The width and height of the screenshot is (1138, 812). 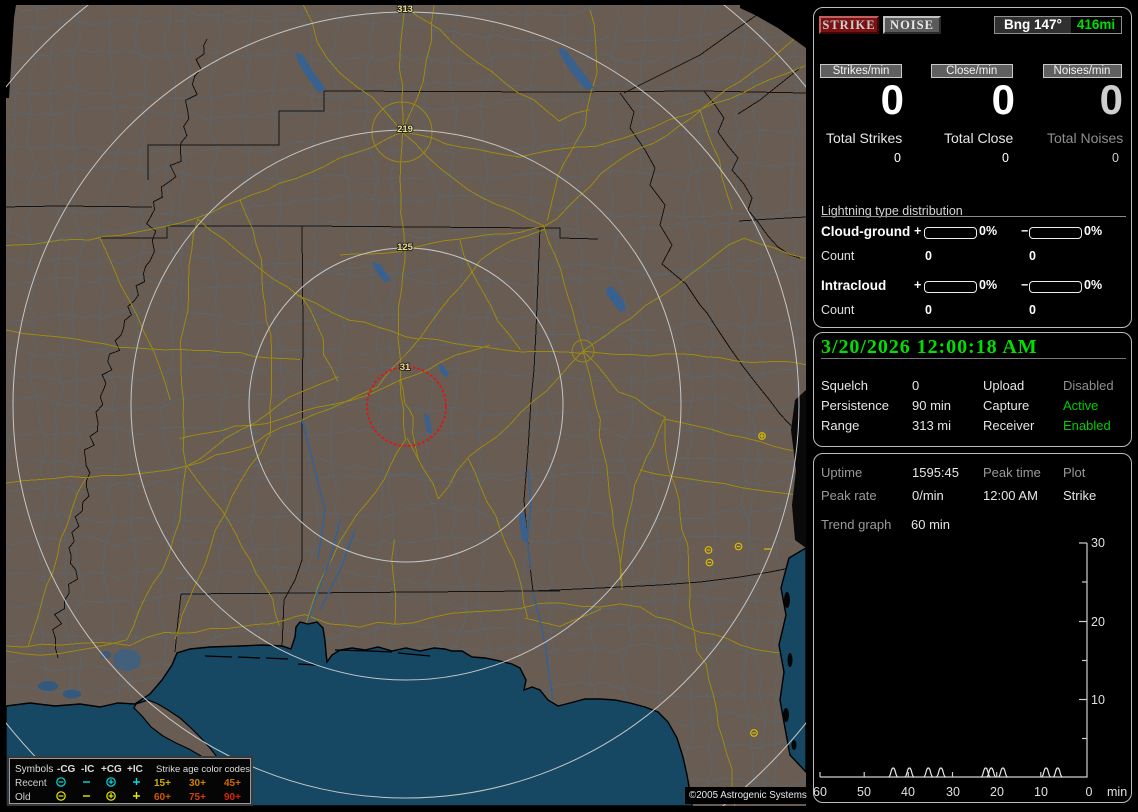 What do you see at coordinates (135, 769) in the screenshot?
I see `svg-text: +IC` at bounding box center [135, 769].